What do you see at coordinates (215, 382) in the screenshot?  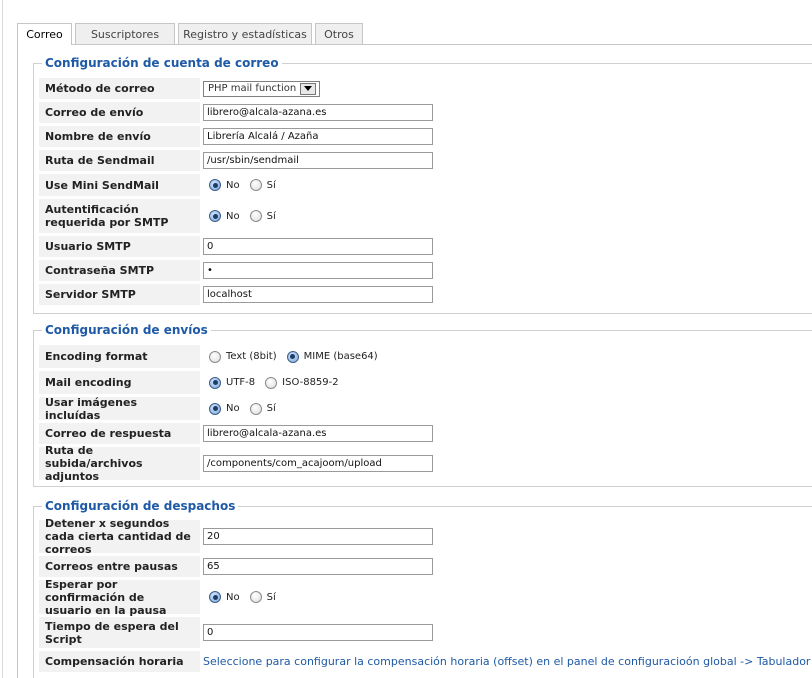 I see `encoding-utf8-radio` at bounding box center [215, 382].